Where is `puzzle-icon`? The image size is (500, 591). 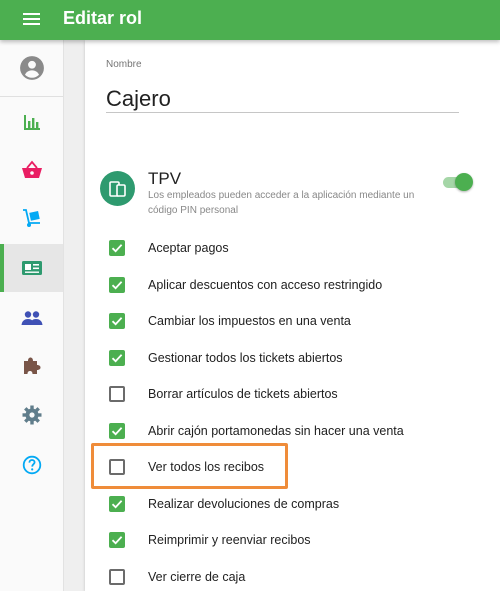
puzzle-icon is located at coordinates (31, 365).